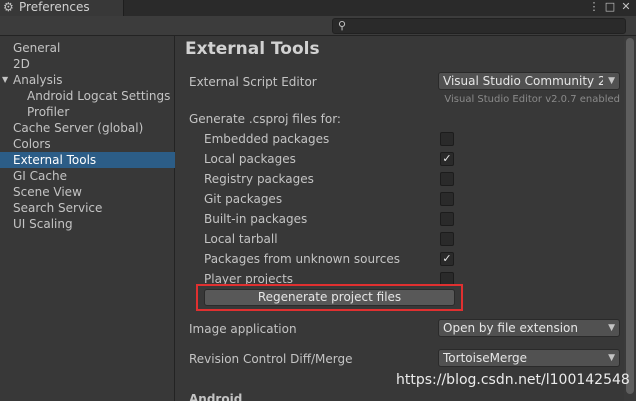  What do you see at coordinates (342, 25) in the screenshot?
I see `search-icon: ⚲` at bounding box center [342, 25].